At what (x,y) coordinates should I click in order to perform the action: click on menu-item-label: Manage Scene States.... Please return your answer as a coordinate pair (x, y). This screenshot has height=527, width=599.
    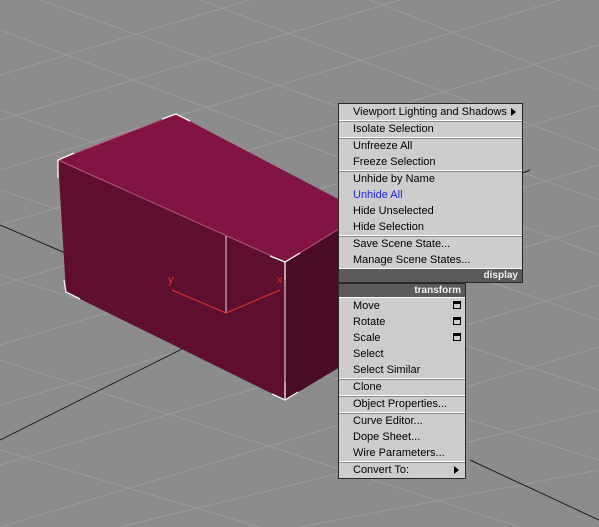
    Looking at the image, I should click on (412, 260).